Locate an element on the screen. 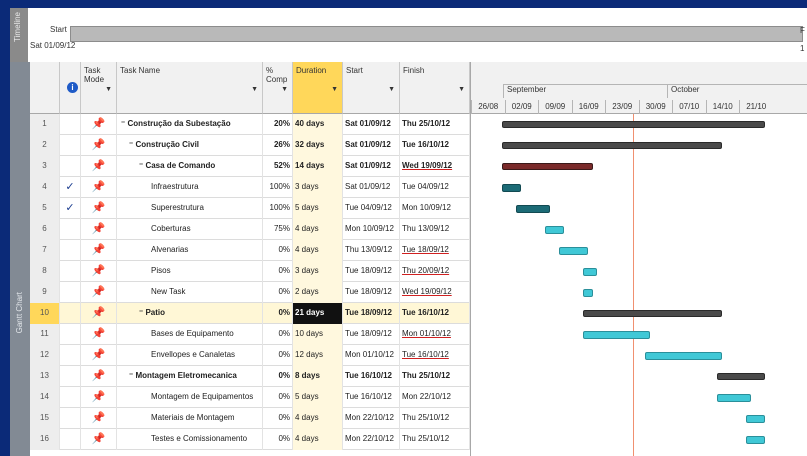 The height and width of the screenshot is (456, 807). row-id: 15 is located at coordinates (45, 418).